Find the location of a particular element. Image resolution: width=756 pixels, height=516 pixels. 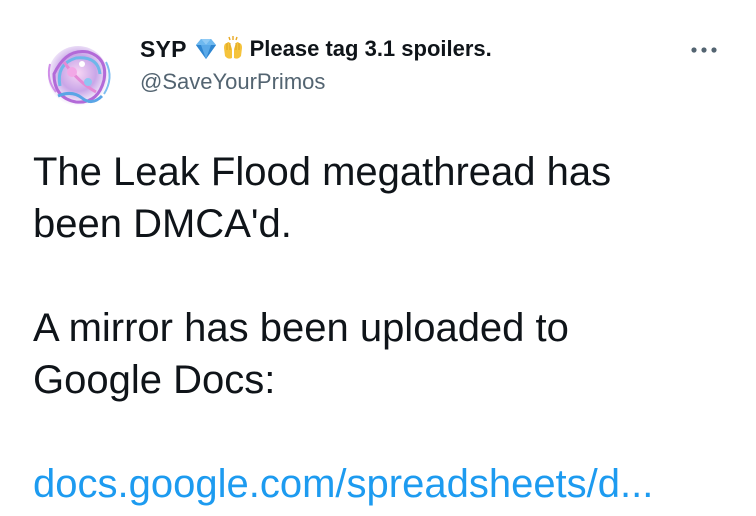

avatar is located at coordinates (78, 76).